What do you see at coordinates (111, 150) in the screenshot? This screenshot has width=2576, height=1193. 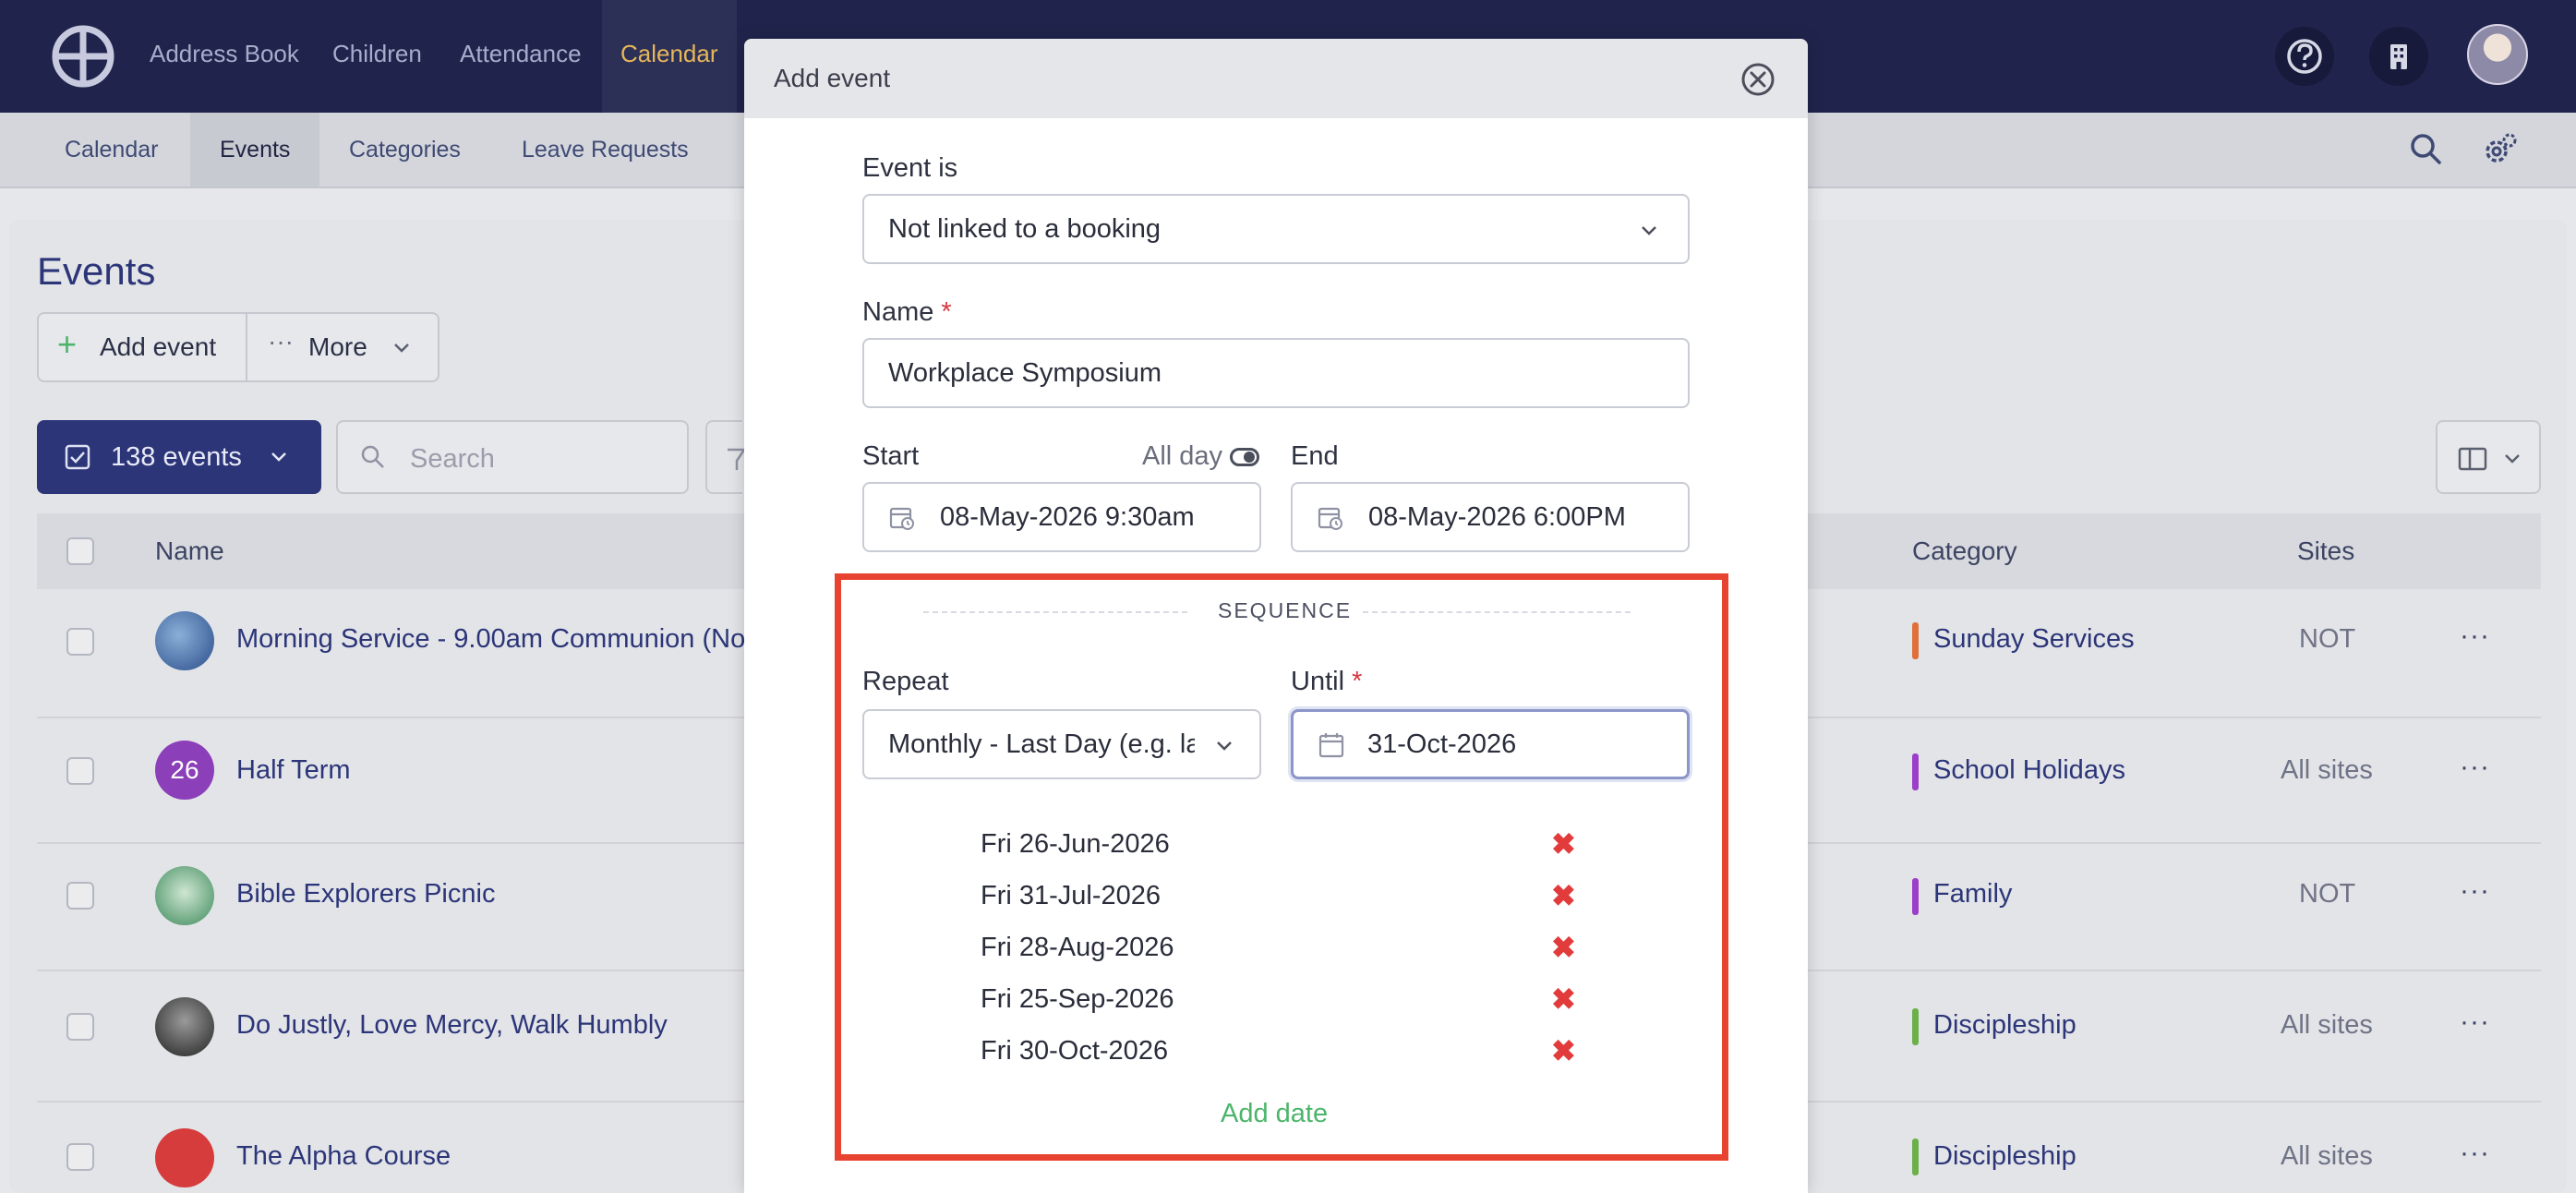 I see `tab-calendar: Calendar` at bounding box center [111, 150].